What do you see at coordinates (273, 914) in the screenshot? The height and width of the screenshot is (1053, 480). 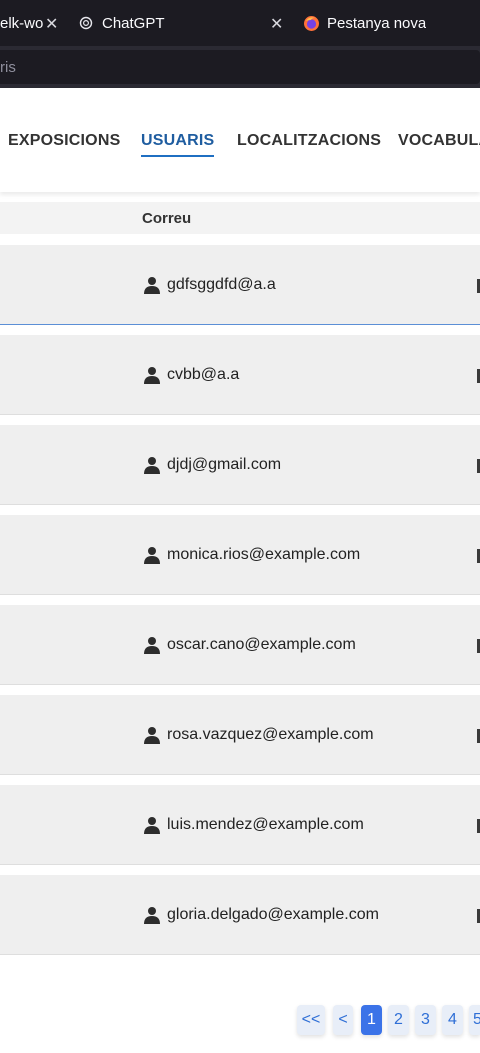 I see `user-email: gloria.delgado@example.com` at bounding box center [273, 914].